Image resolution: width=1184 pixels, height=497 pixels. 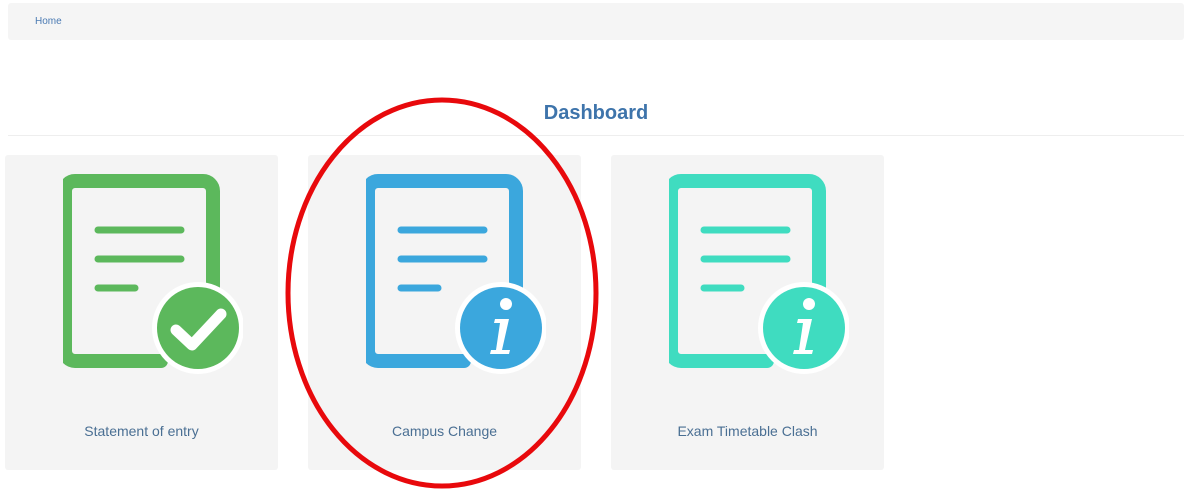 What do you see at coordinates (596, 135) in the screenshot?
I see `title-divider` at bounding box center [596, 135].